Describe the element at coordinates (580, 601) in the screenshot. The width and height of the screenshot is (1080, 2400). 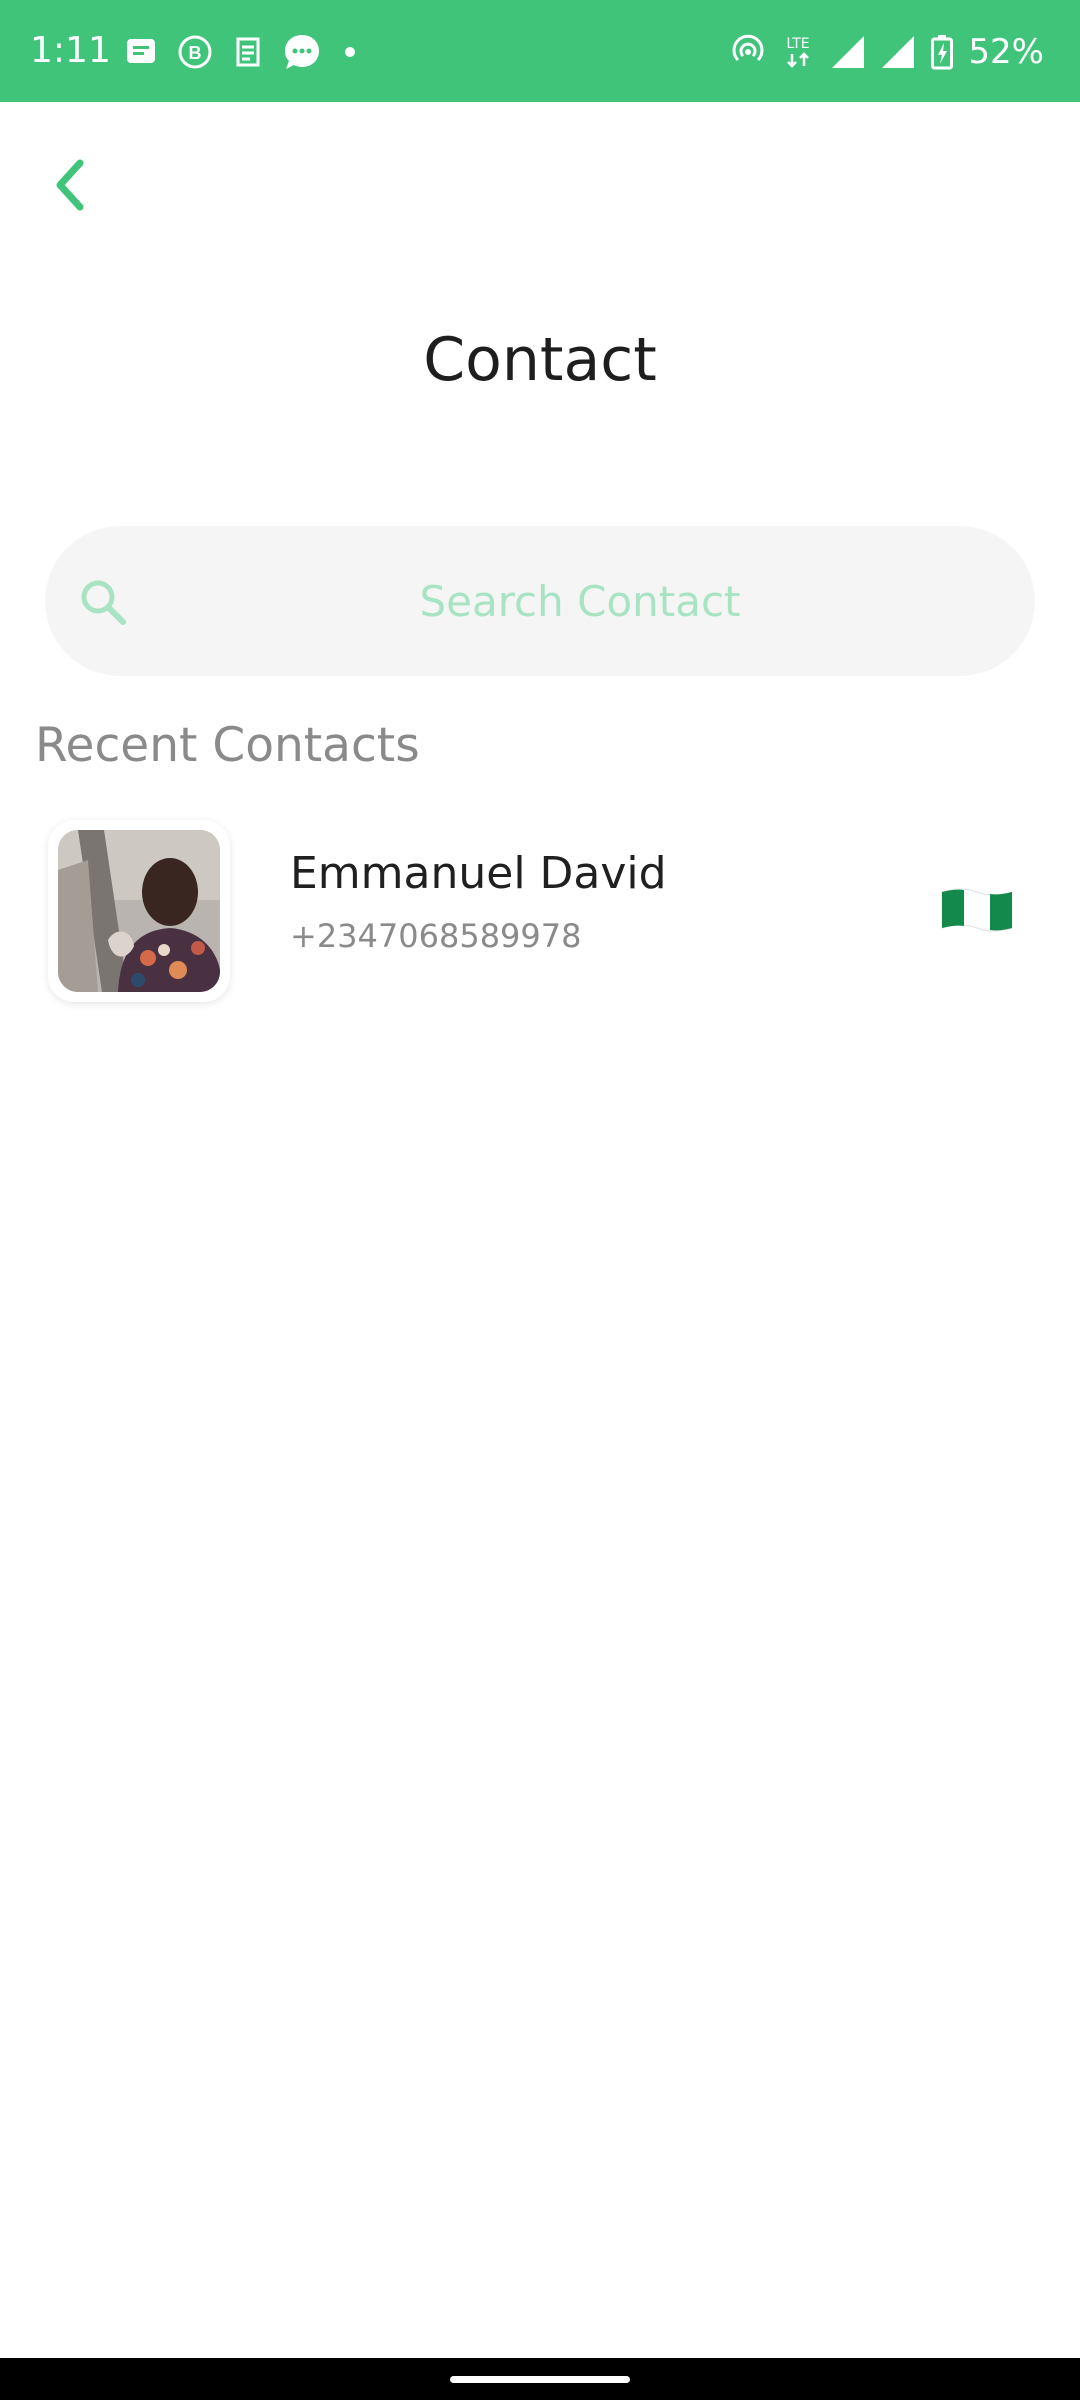
I see `search-input` at that location.